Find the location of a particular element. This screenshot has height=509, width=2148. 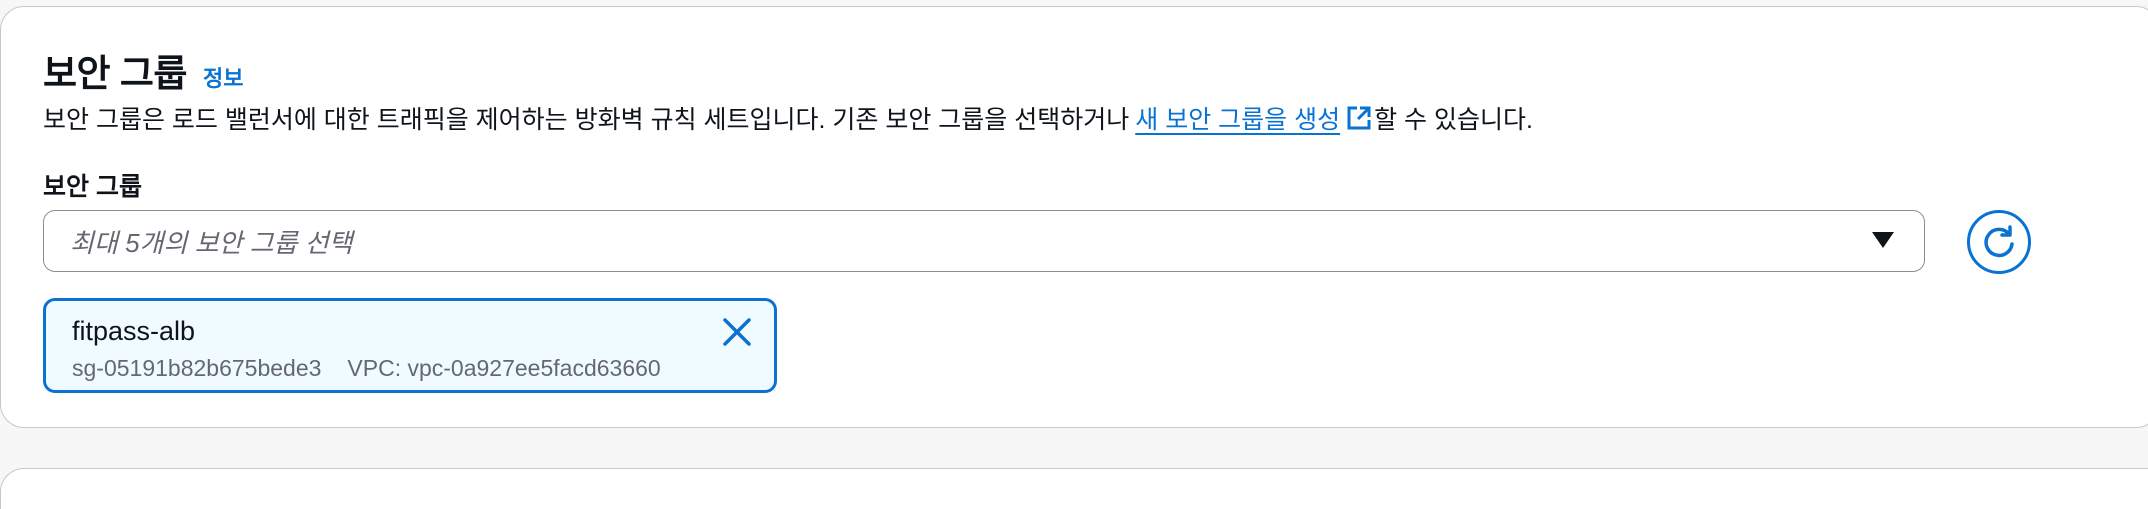

security-group-name: fitpass-alb is located at coordinates (134, 331).